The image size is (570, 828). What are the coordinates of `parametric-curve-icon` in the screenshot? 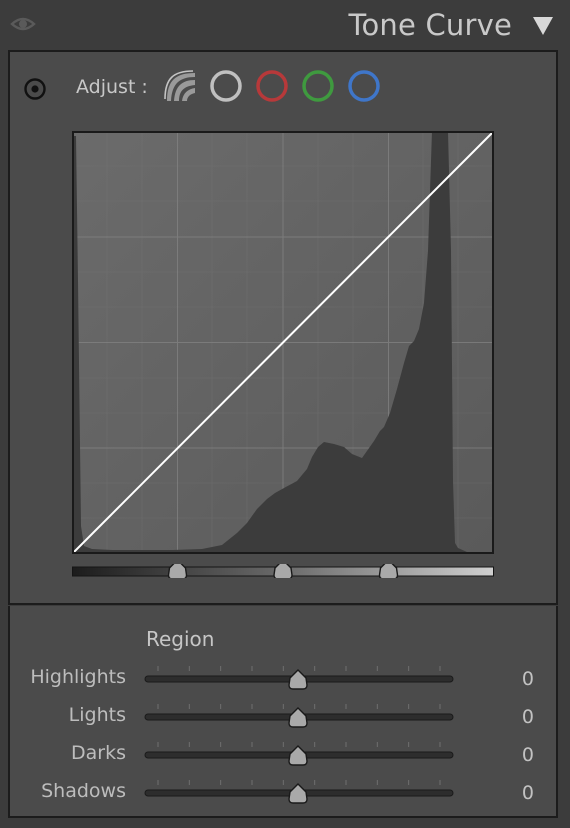 It's located at (180, 86).